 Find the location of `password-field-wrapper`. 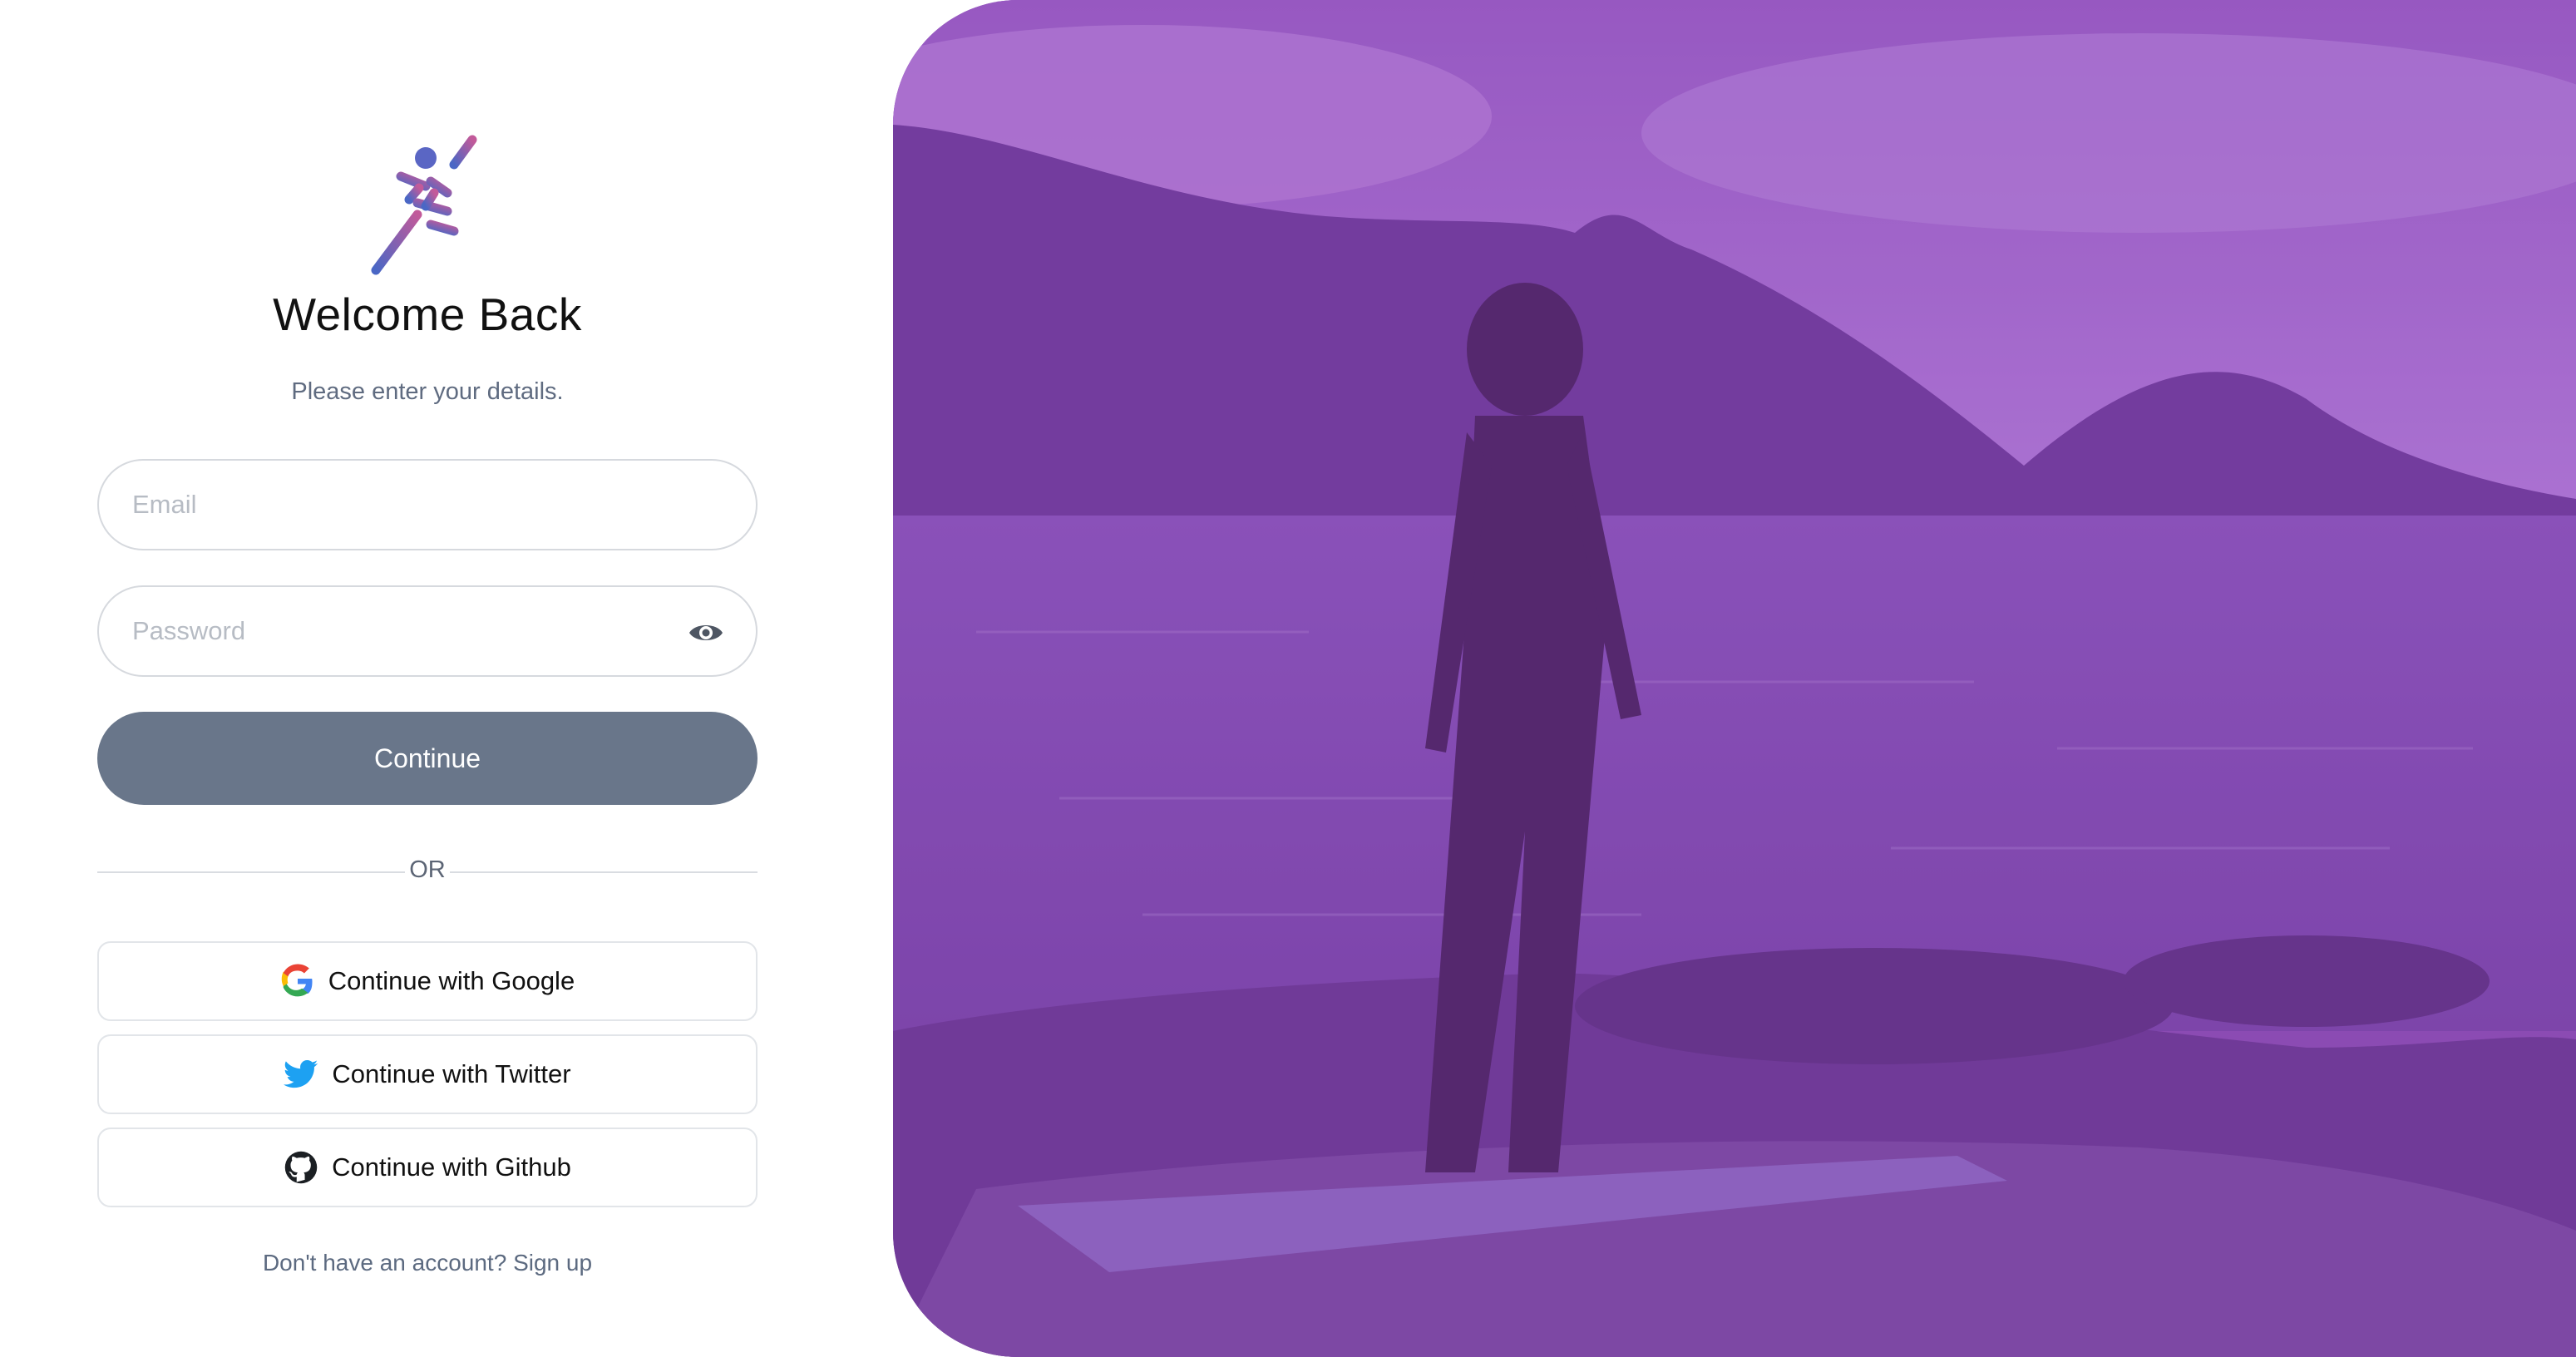

password-field-wrapper is located at coordinates (427, 631).